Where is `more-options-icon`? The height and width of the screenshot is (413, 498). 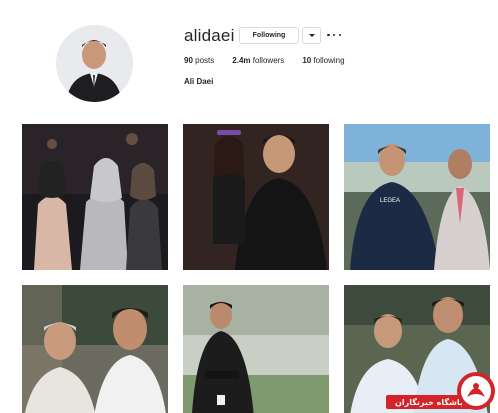
more-options-icon is located at coordinates (334, 35).